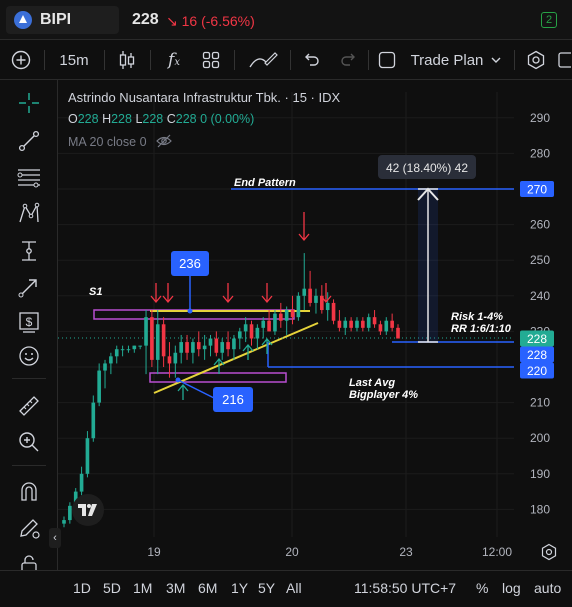  I want to click on y-tick-label: 240, so click(540, 296).